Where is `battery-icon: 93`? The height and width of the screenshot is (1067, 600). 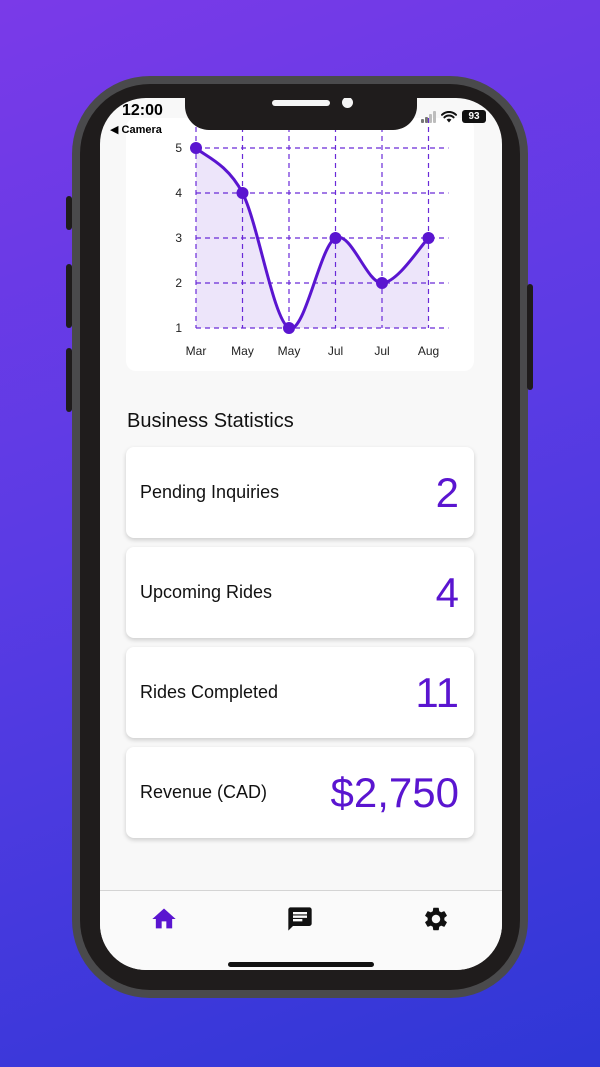 battery-icon: 93 is located at coordinates (474, 116).